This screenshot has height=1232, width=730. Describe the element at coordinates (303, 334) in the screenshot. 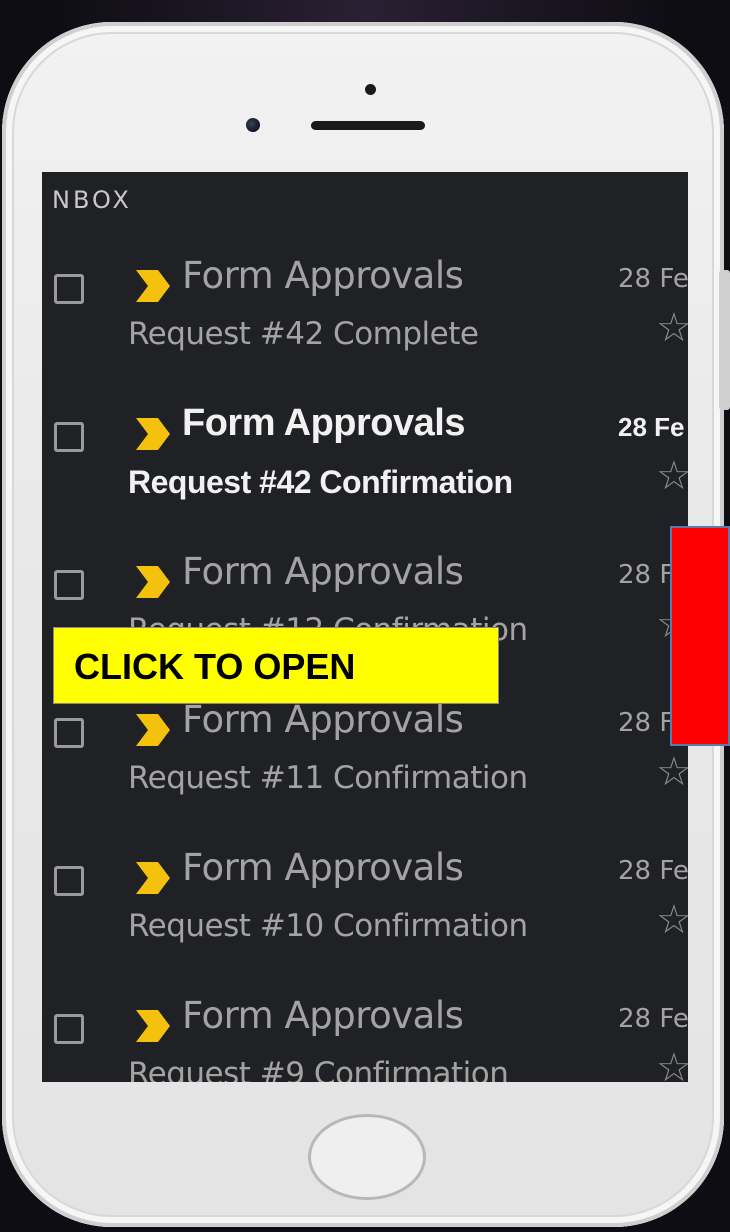

I see `email-subject: Request #42 Complete` at that location.